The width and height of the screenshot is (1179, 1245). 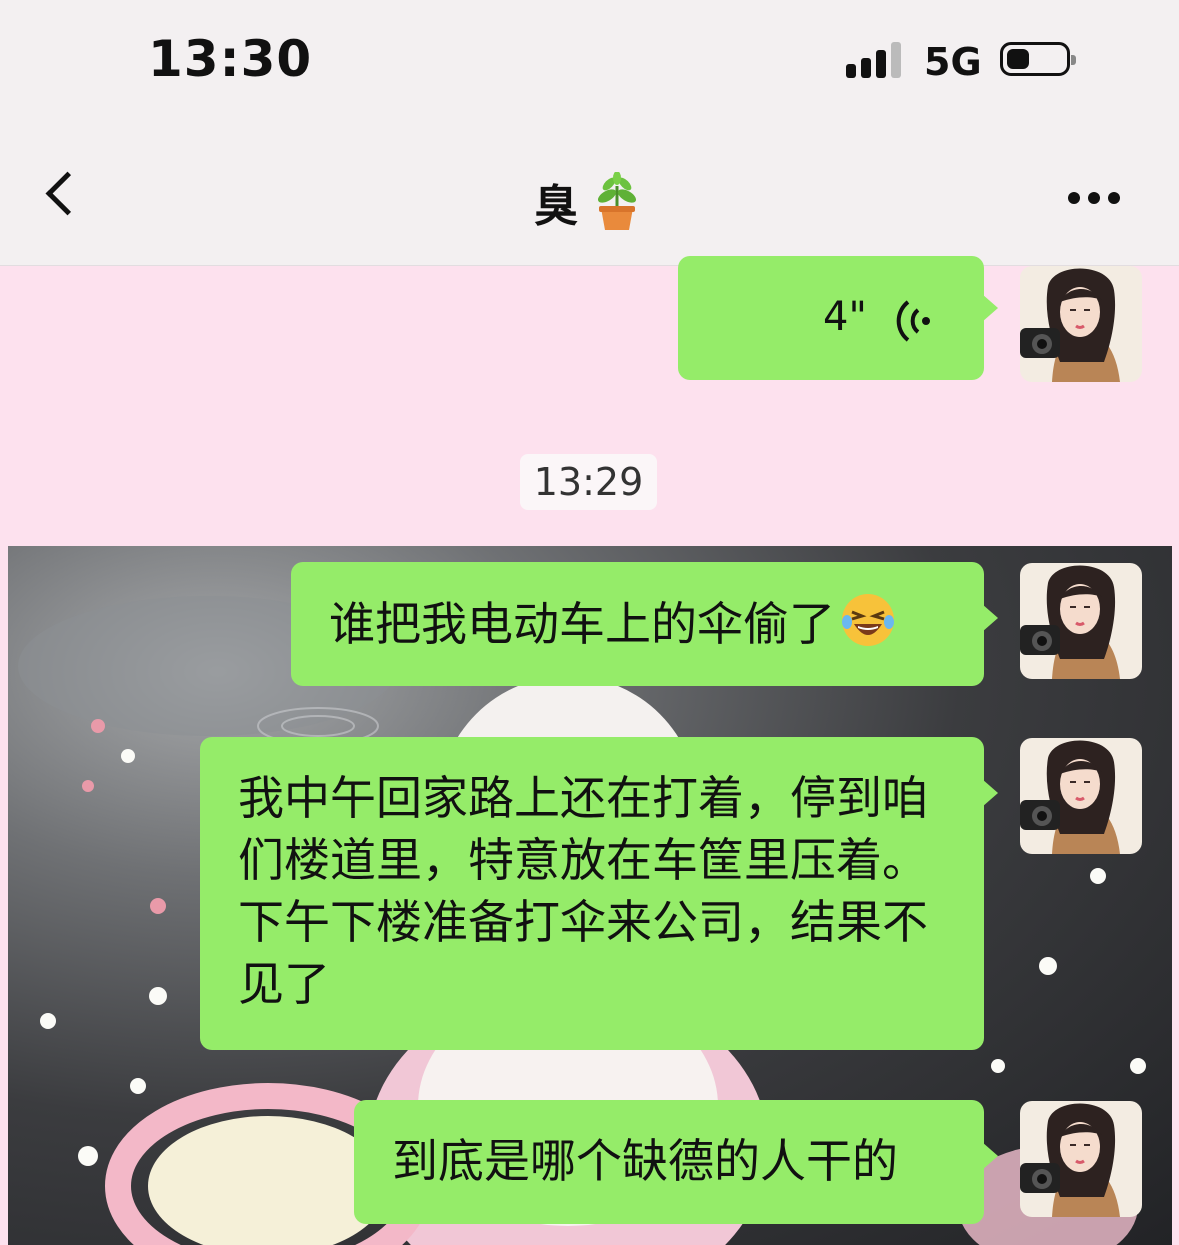 I want to click on message-text: 到底是哪个缺德的人干的, so click(x=645, y=1161).